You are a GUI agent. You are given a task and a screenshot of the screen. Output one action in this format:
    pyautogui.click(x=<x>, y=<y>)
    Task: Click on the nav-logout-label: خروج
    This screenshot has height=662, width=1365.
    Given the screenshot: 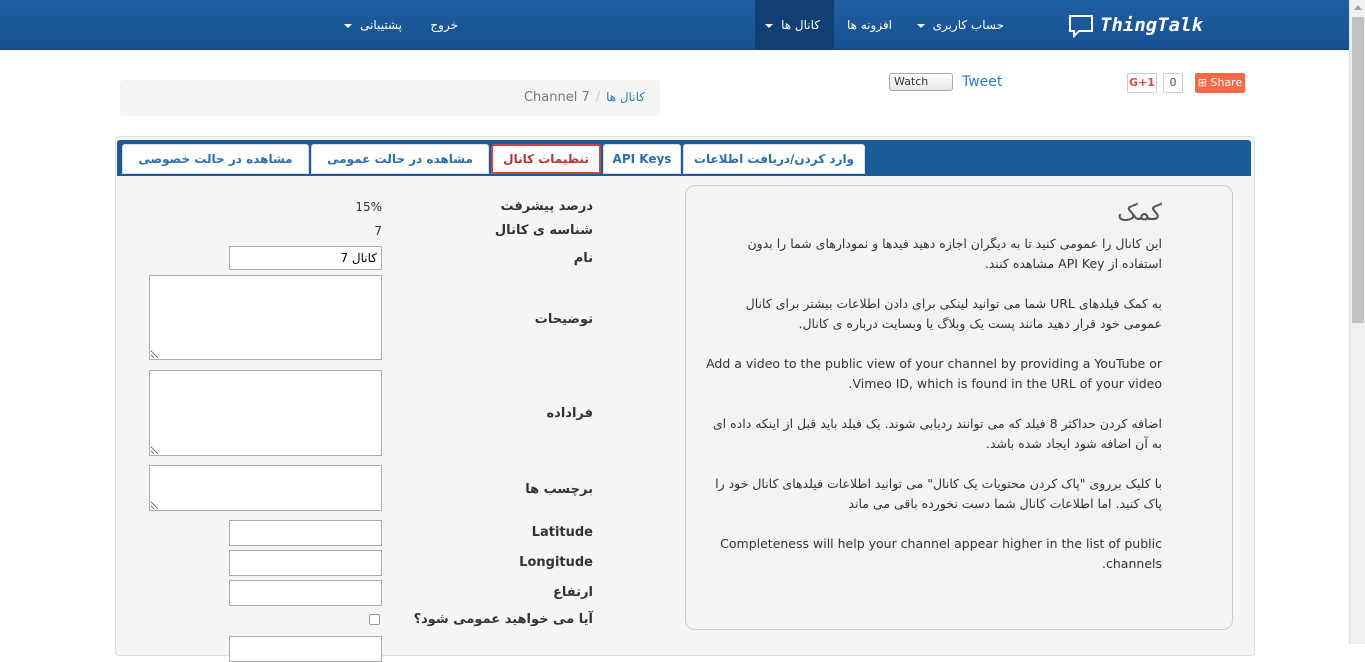 What is the action you would take?
    pyautogui.click(x=444, y=25)
    